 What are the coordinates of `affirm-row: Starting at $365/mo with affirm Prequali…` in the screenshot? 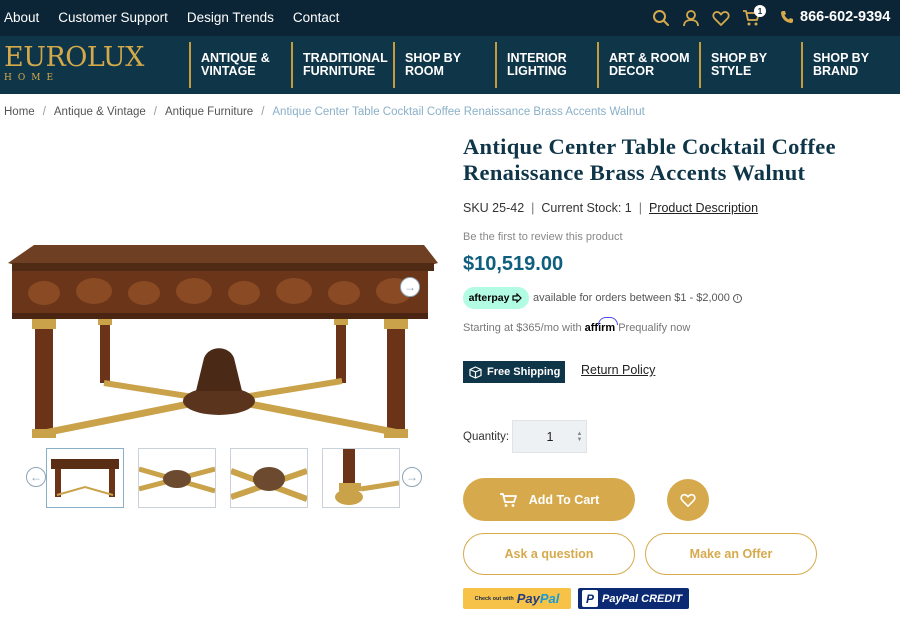 It's located at (576, 325).